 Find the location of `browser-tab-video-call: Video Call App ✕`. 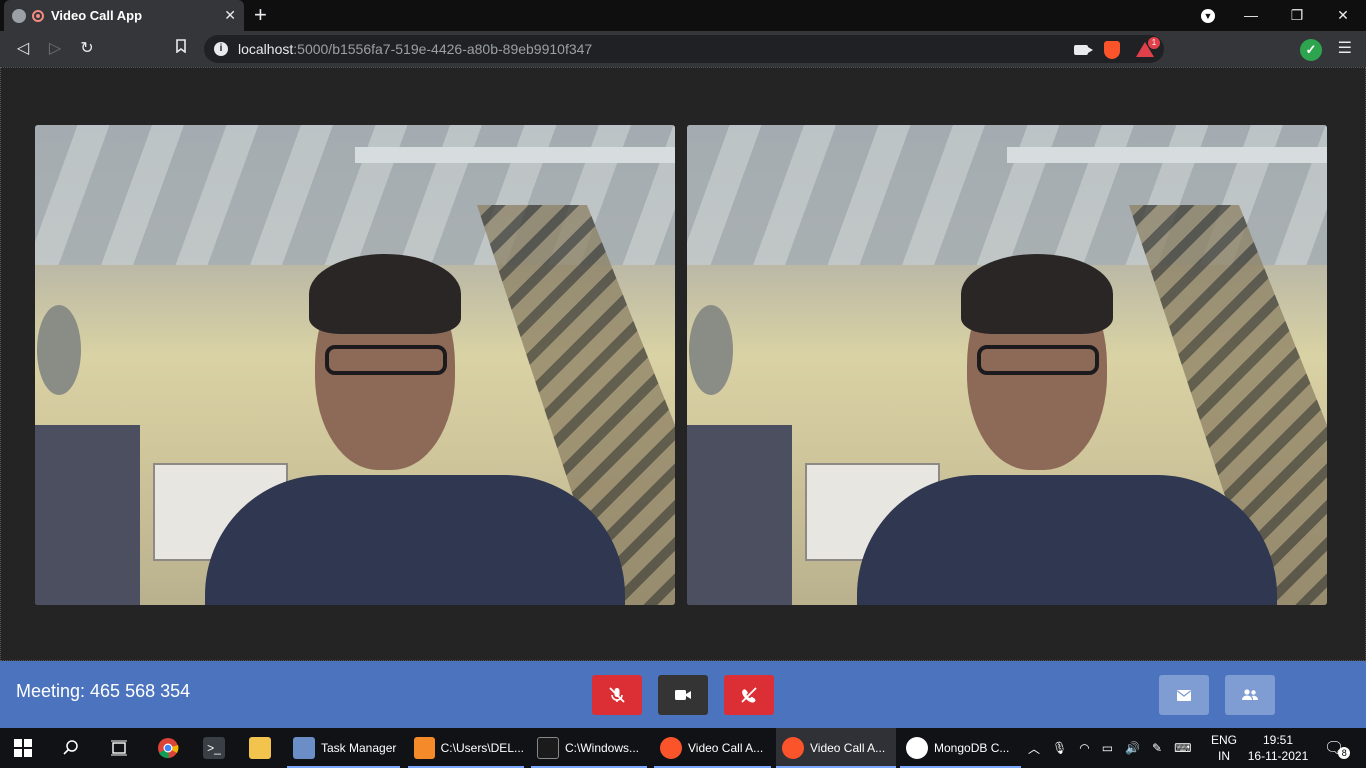

browser-tab-video-call: Video Call App ✕ is located at coordinates (124, 15).